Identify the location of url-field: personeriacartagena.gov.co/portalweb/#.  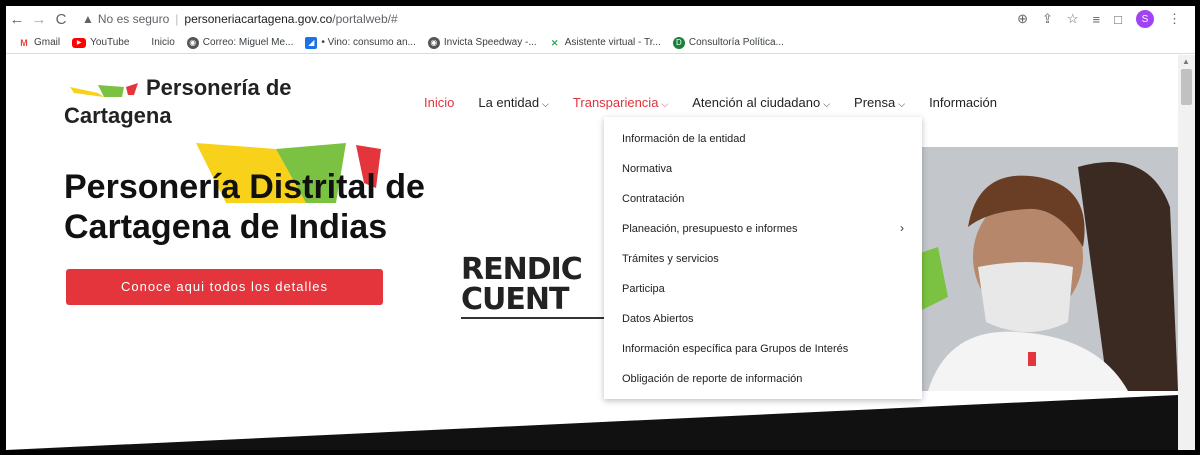
(290, 19).